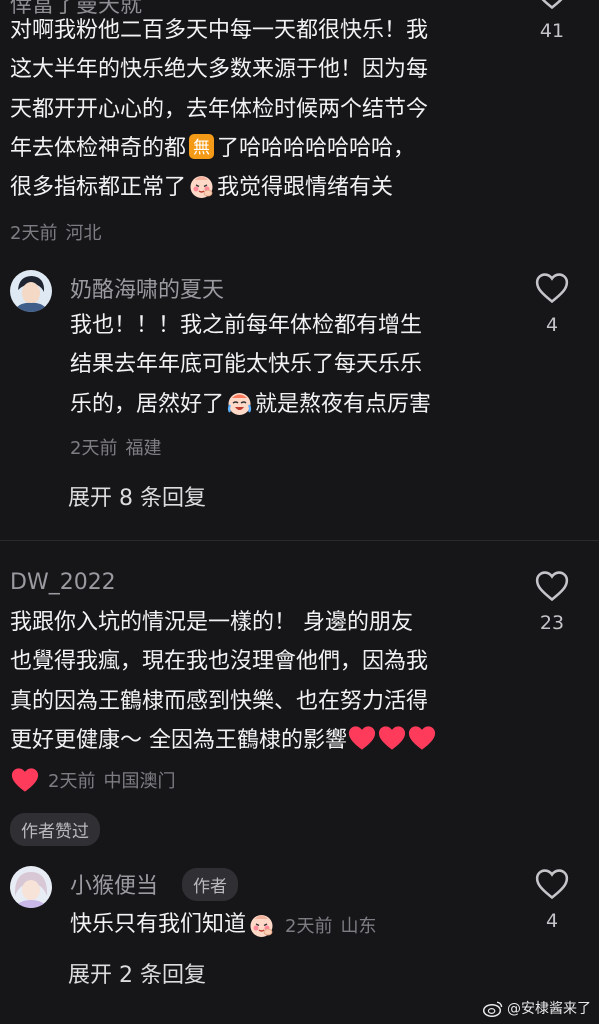 The image size is (599, 1024). I want to click on comment-location: 中国澳门, so click(139, 781).